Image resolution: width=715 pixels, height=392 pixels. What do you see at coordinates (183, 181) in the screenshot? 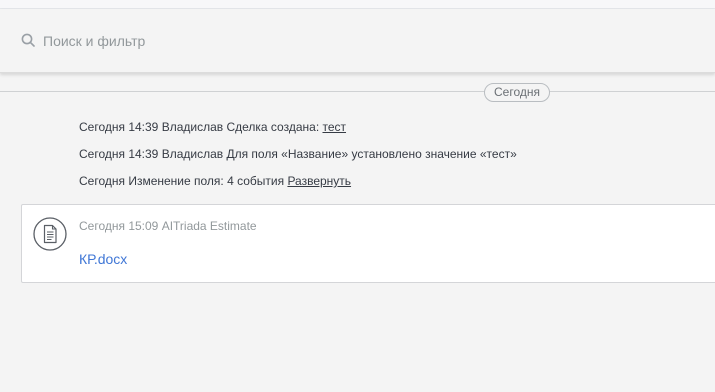
I see `event-text: Сегодня Изменение поля: 4 события` at bounding box center [183, 181].